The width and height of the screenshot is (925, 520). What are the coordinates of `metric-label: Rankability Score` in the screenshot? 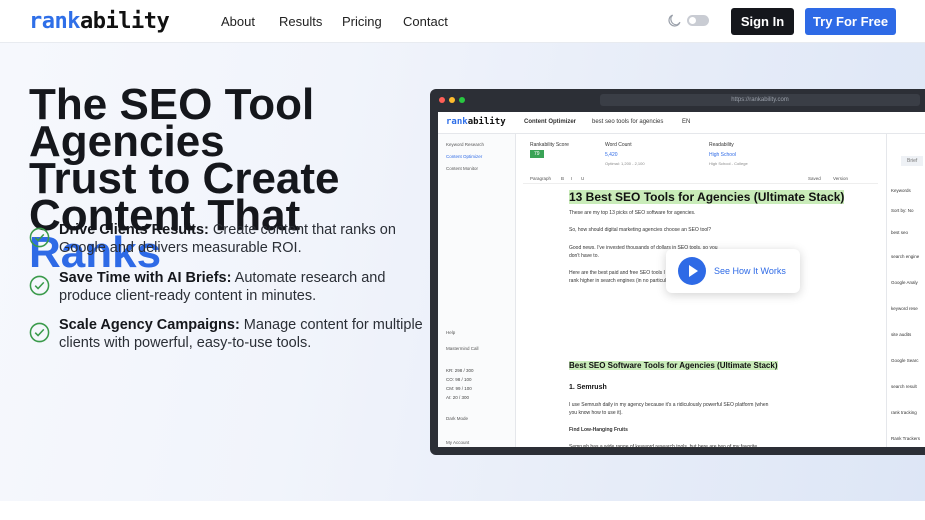 It's located at (549, 145).